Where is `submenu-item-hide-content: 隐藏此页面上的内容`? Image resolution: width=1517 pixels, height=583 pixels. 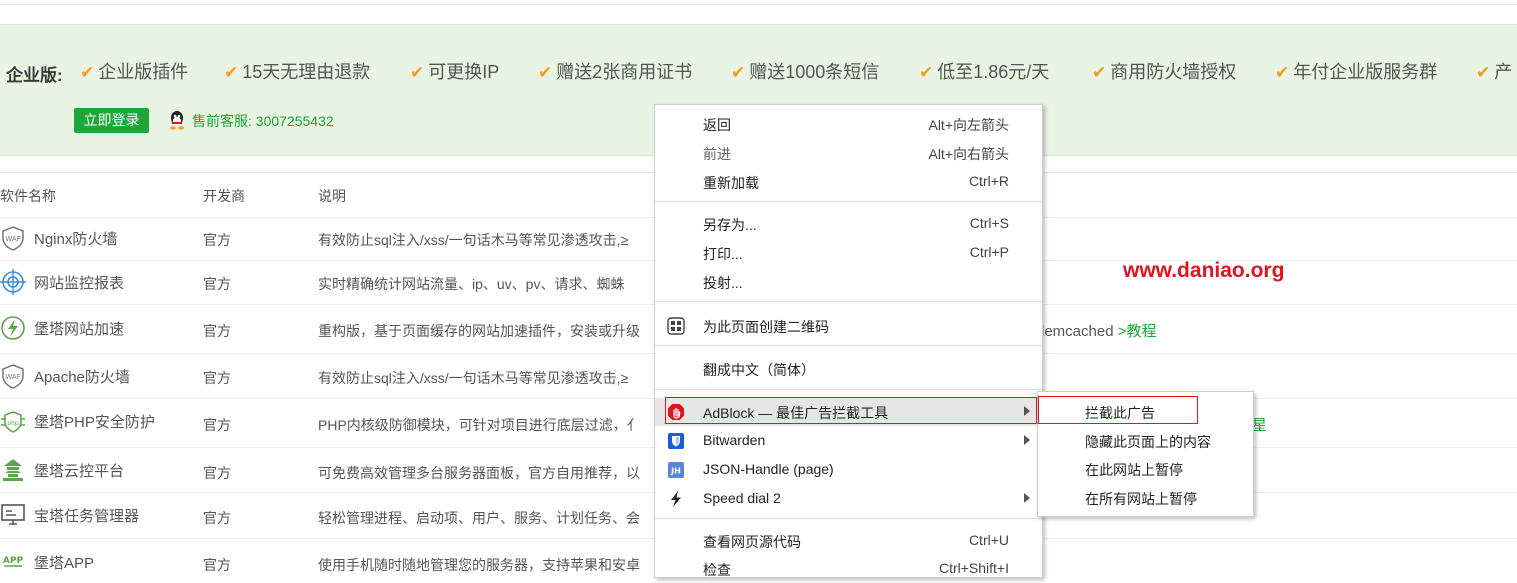 submenu-item-hide-content: 隐藏此页面上的内容 is located at coordinates (1145, 440).